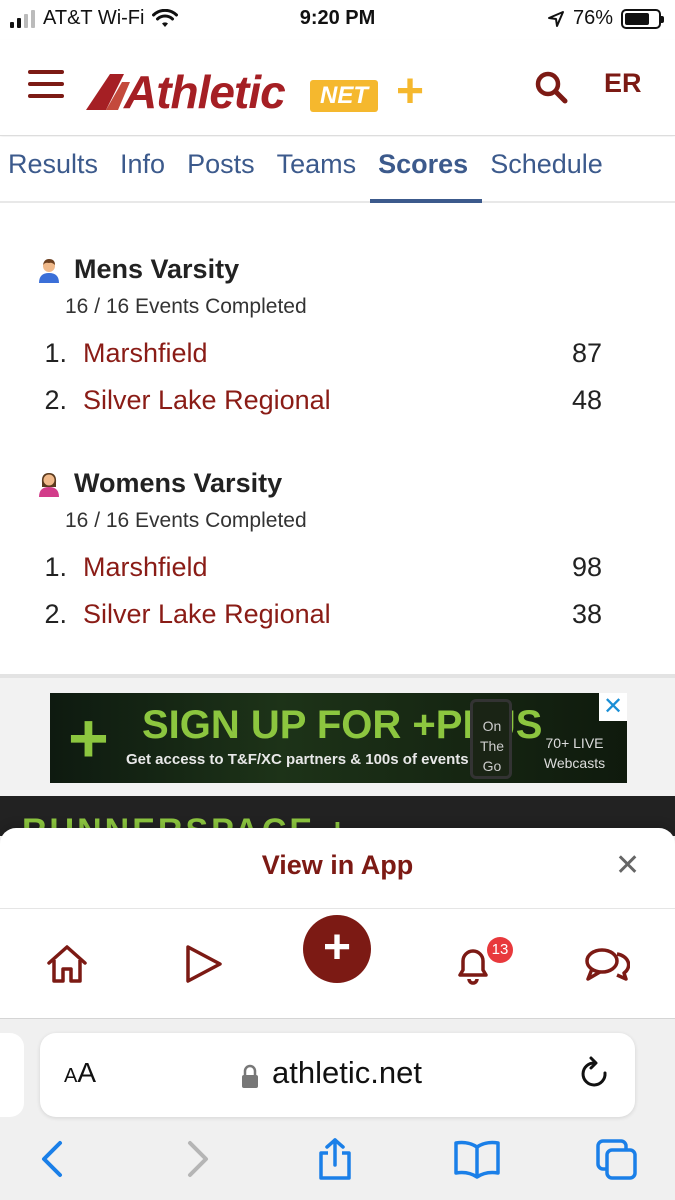 The image size is (675, 1200). I want to click on add-button: +, so click(337, 949).